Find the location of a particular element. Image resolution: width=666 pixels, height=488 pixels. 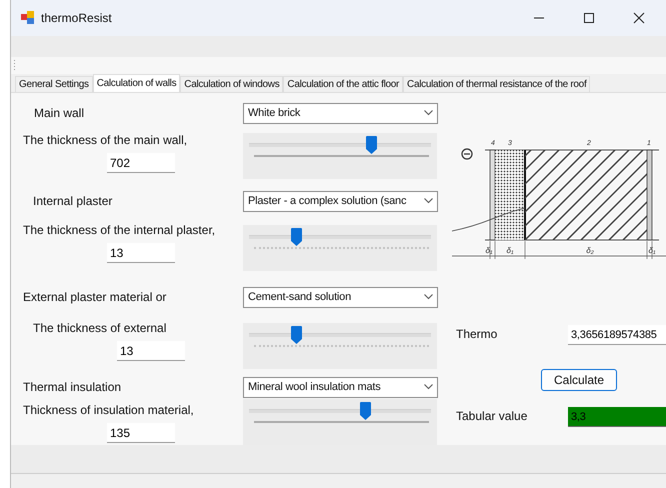

thickness-input: 135 is located at coordinates (141, 433).